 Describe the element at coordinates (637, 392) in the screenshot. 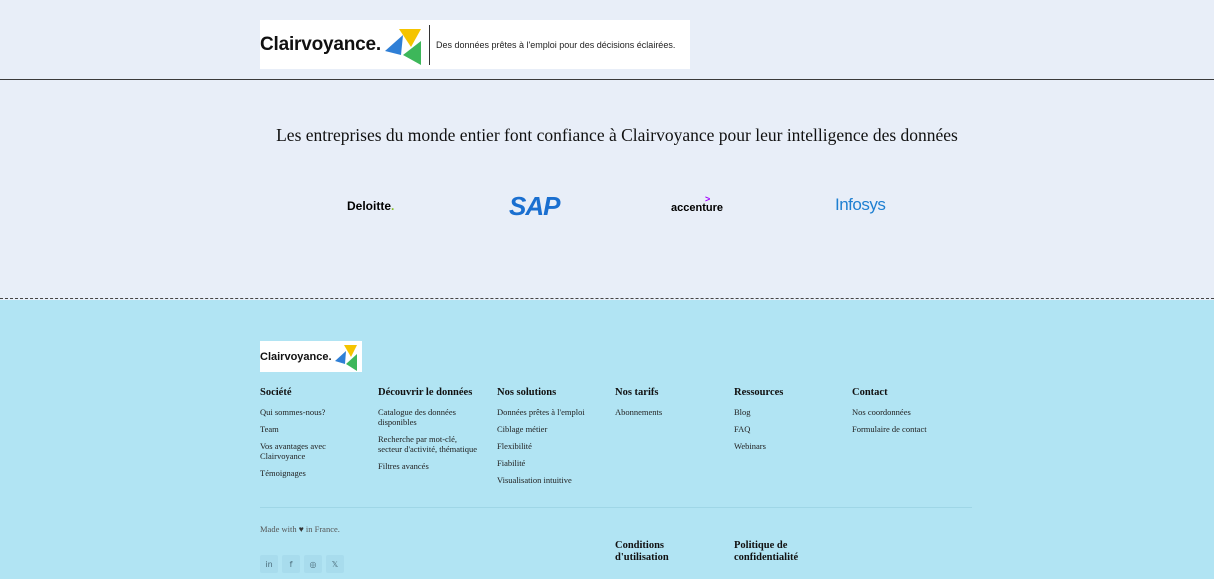

I see `footer-col-title: Nos tarifs` at that location.